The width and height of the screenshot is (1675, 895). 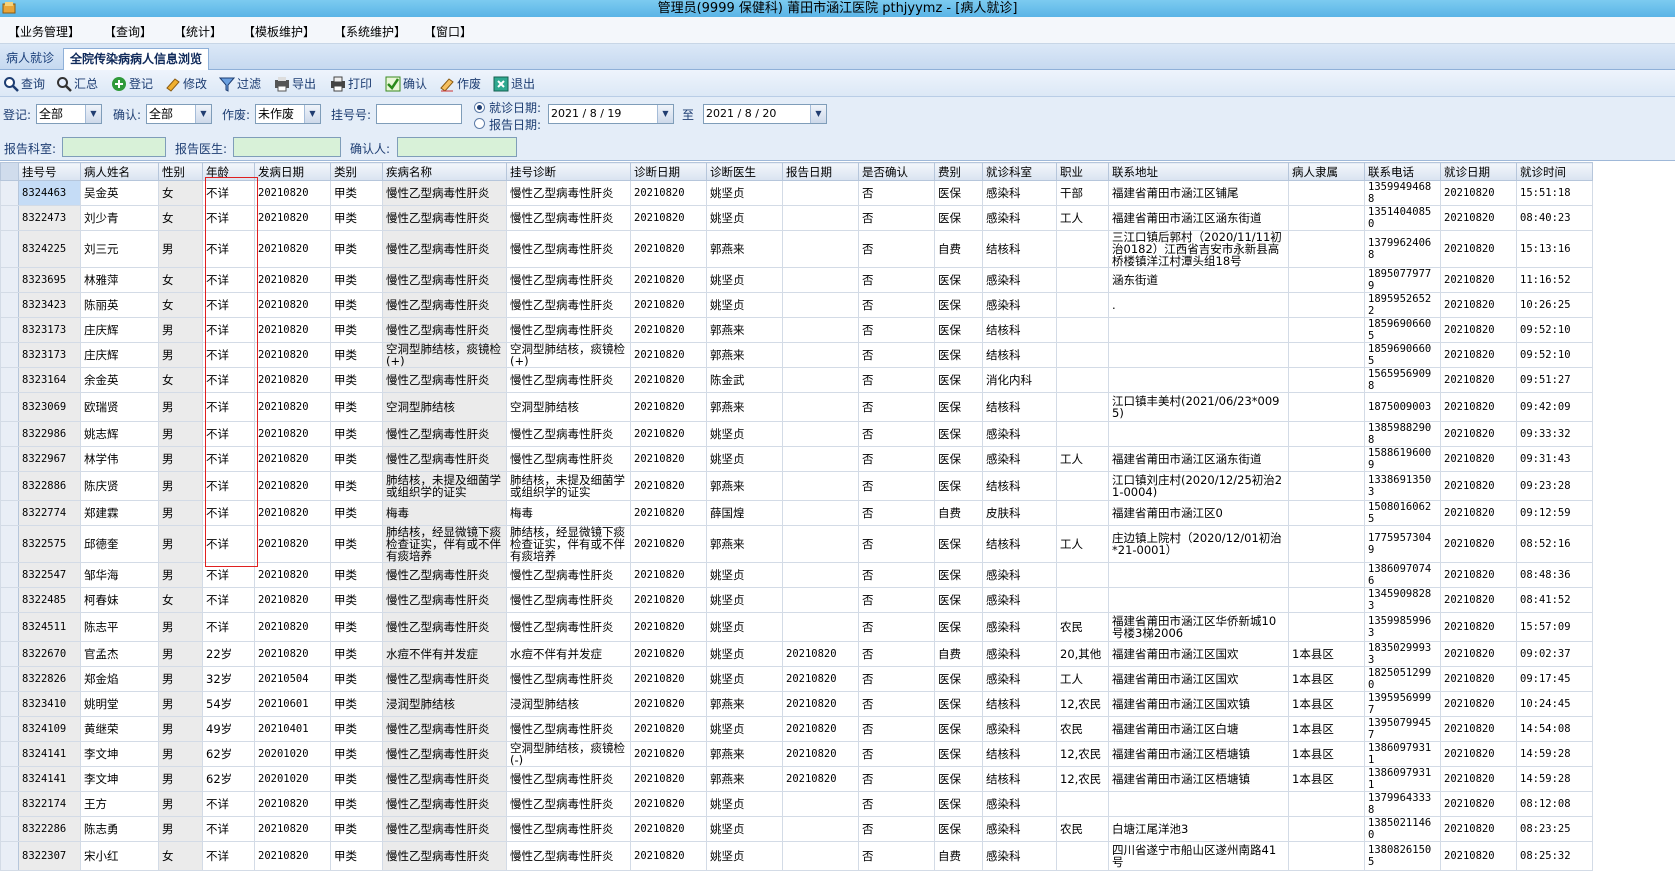 What do you see at coordinates (119, 804) in the screenshot?
I see `table-cell: 王方` at bounding box center [119, 804].